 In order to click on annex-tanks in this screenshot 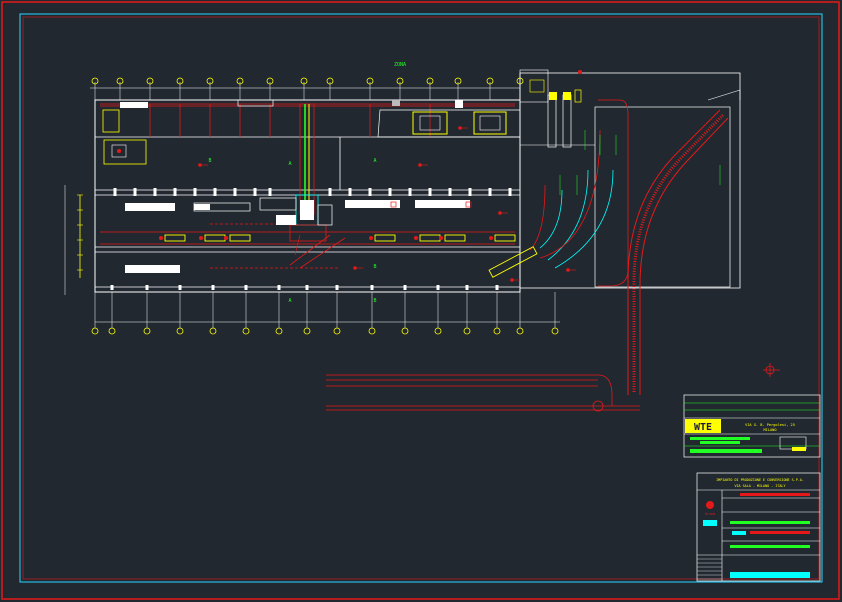, I will do `click(564, 109)`.